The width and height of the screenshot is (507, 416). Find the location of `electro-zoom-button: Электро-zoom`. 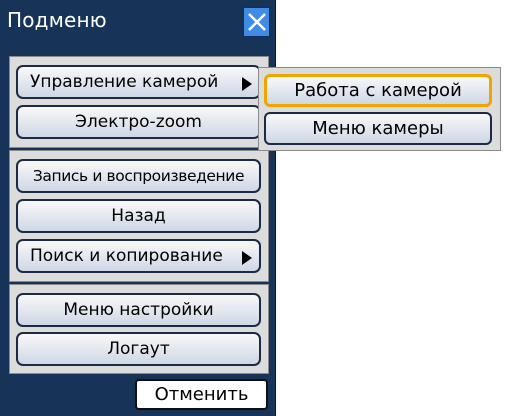

electro-zoom-button: Электро-zoom is located at coordinates (138, 122).